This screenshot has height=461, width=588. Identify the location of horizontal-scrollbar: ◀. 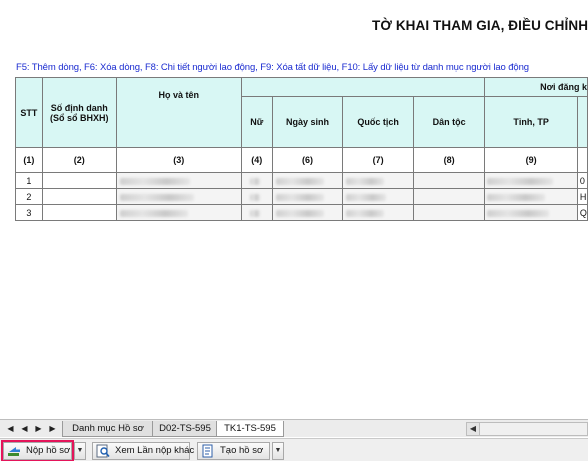
(527, 429).